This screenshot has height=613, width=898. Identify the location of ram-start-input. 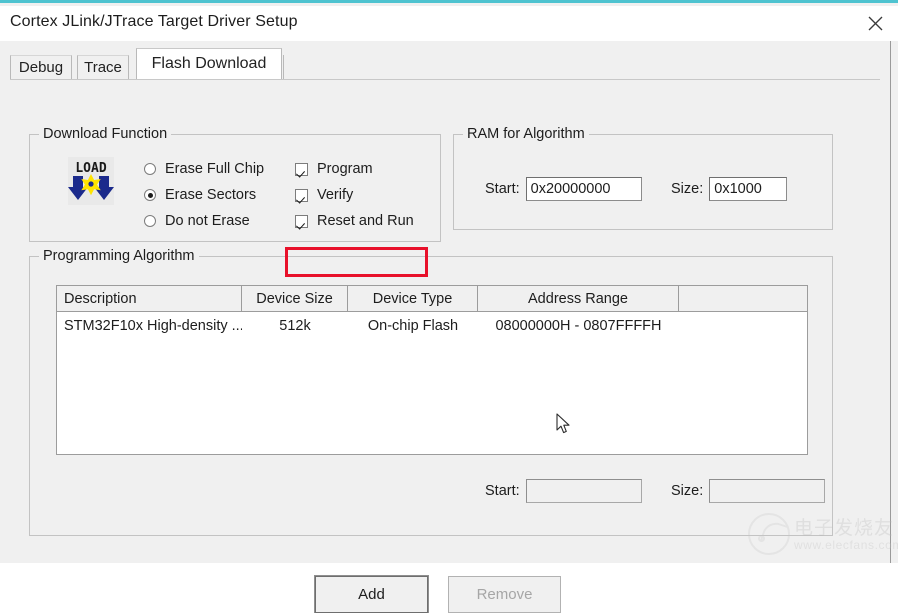
(583, 189).